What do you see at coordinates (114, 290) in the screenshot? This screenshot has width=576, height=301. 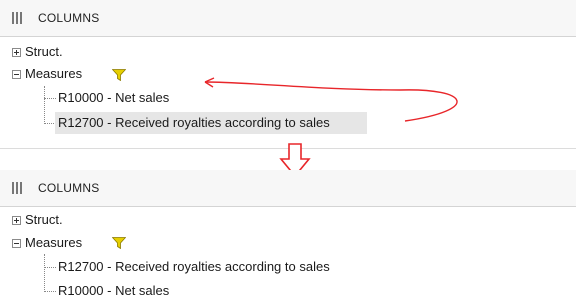 I see `tree-node-label: R10000 - Net sales` at bounding box center [114, 290].